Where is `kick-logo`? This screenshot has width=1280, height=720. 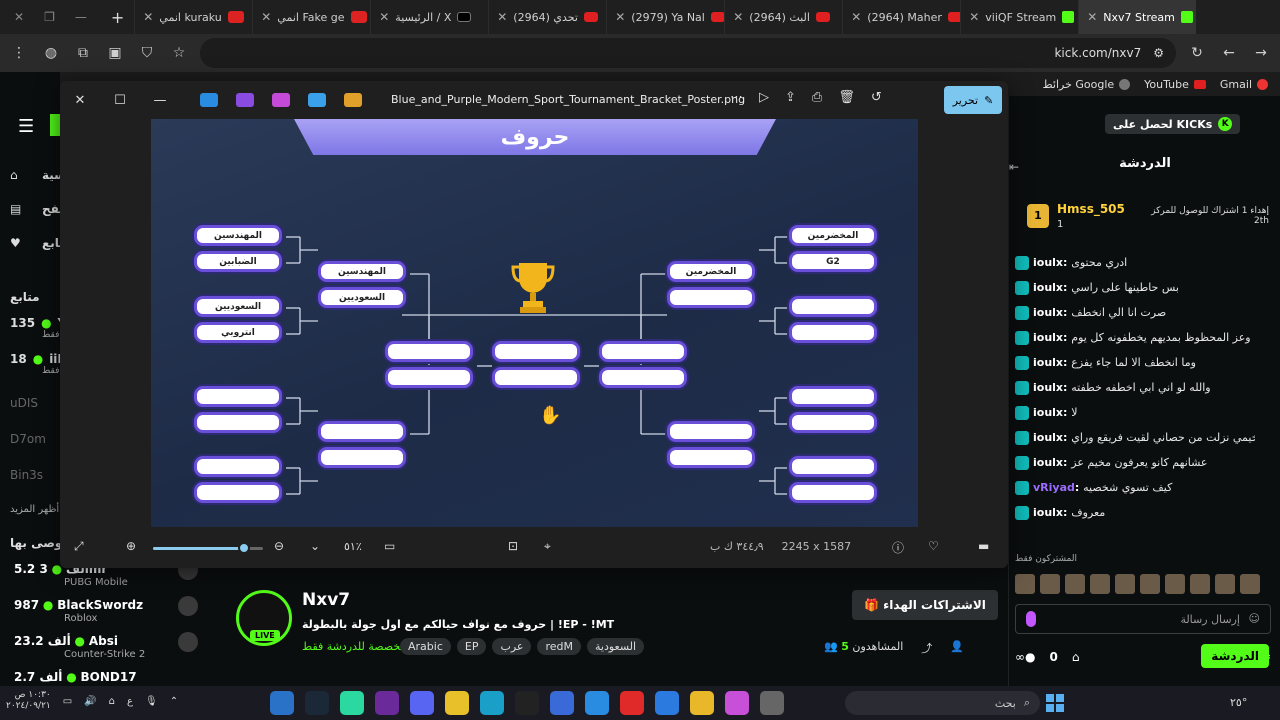 kick-logo is located at coordinates (55, 125).